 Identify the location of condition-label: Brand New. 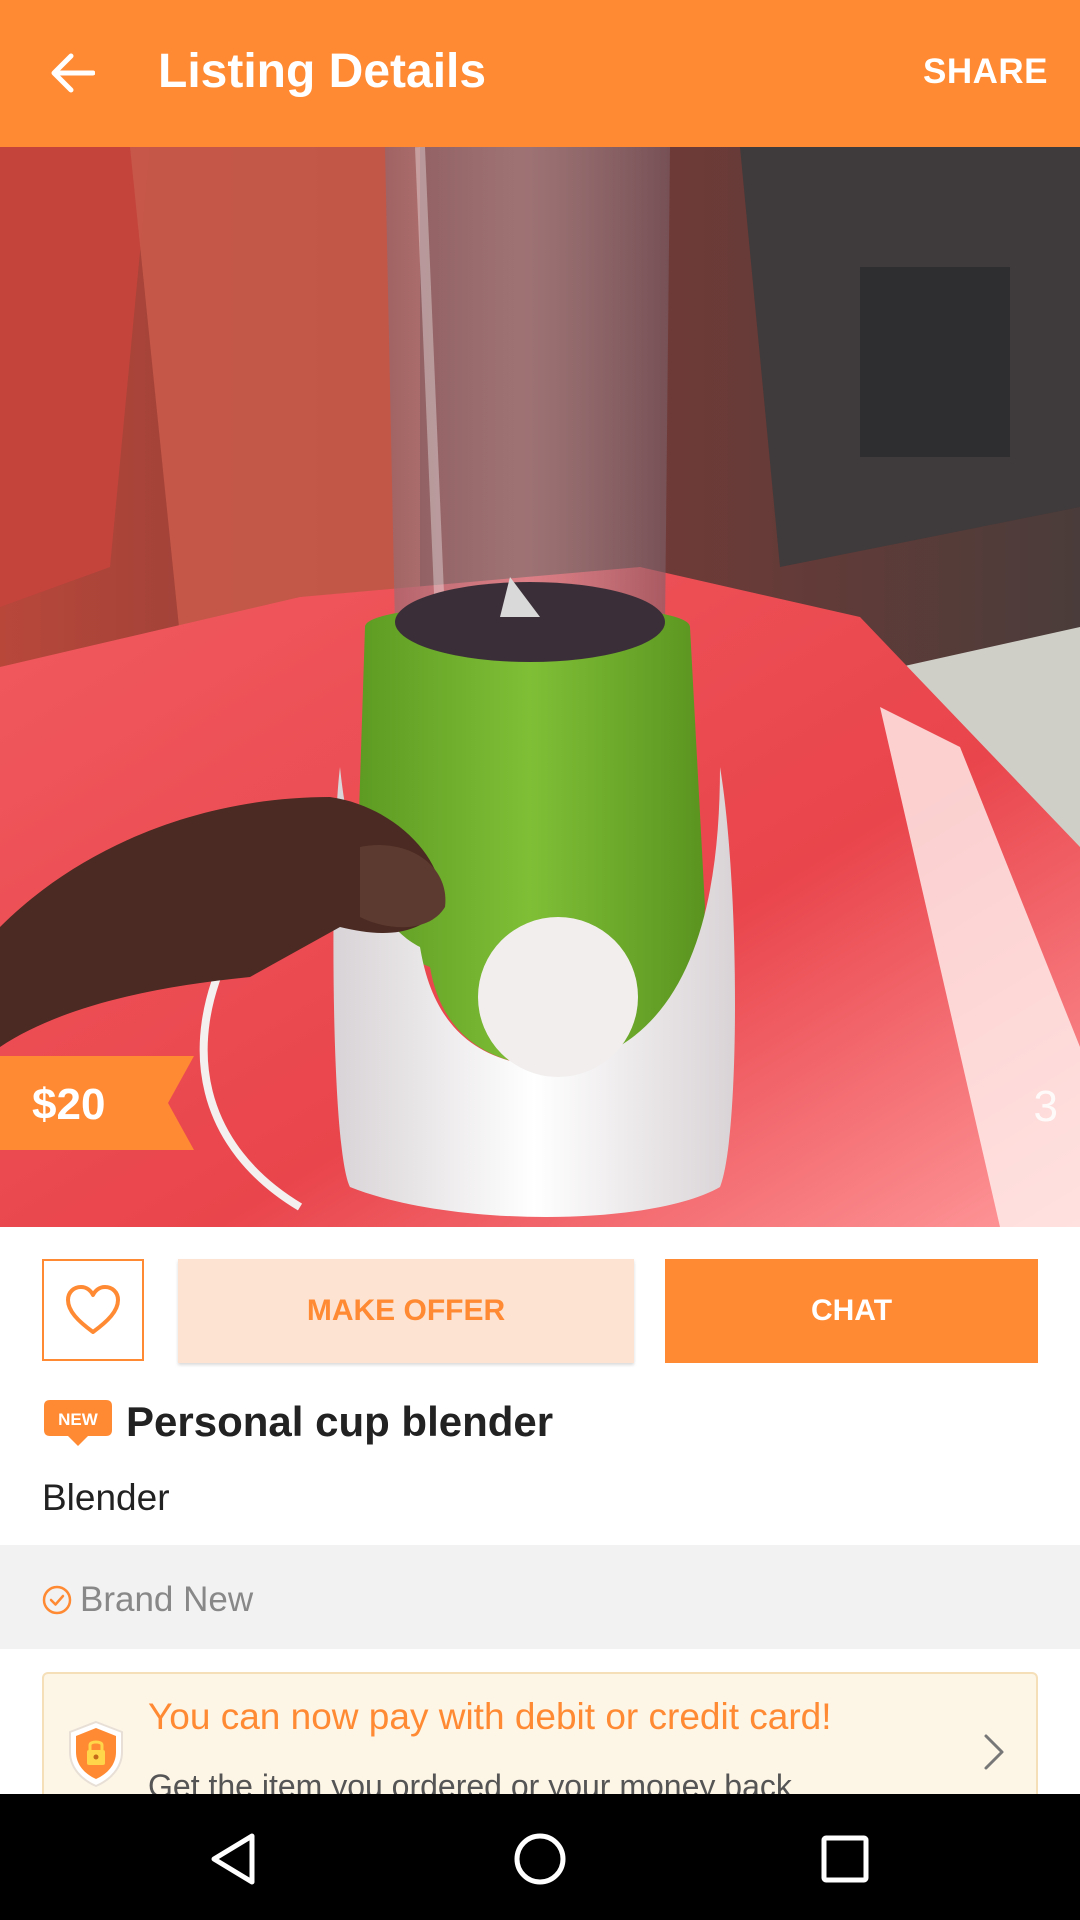
(167, 1599).